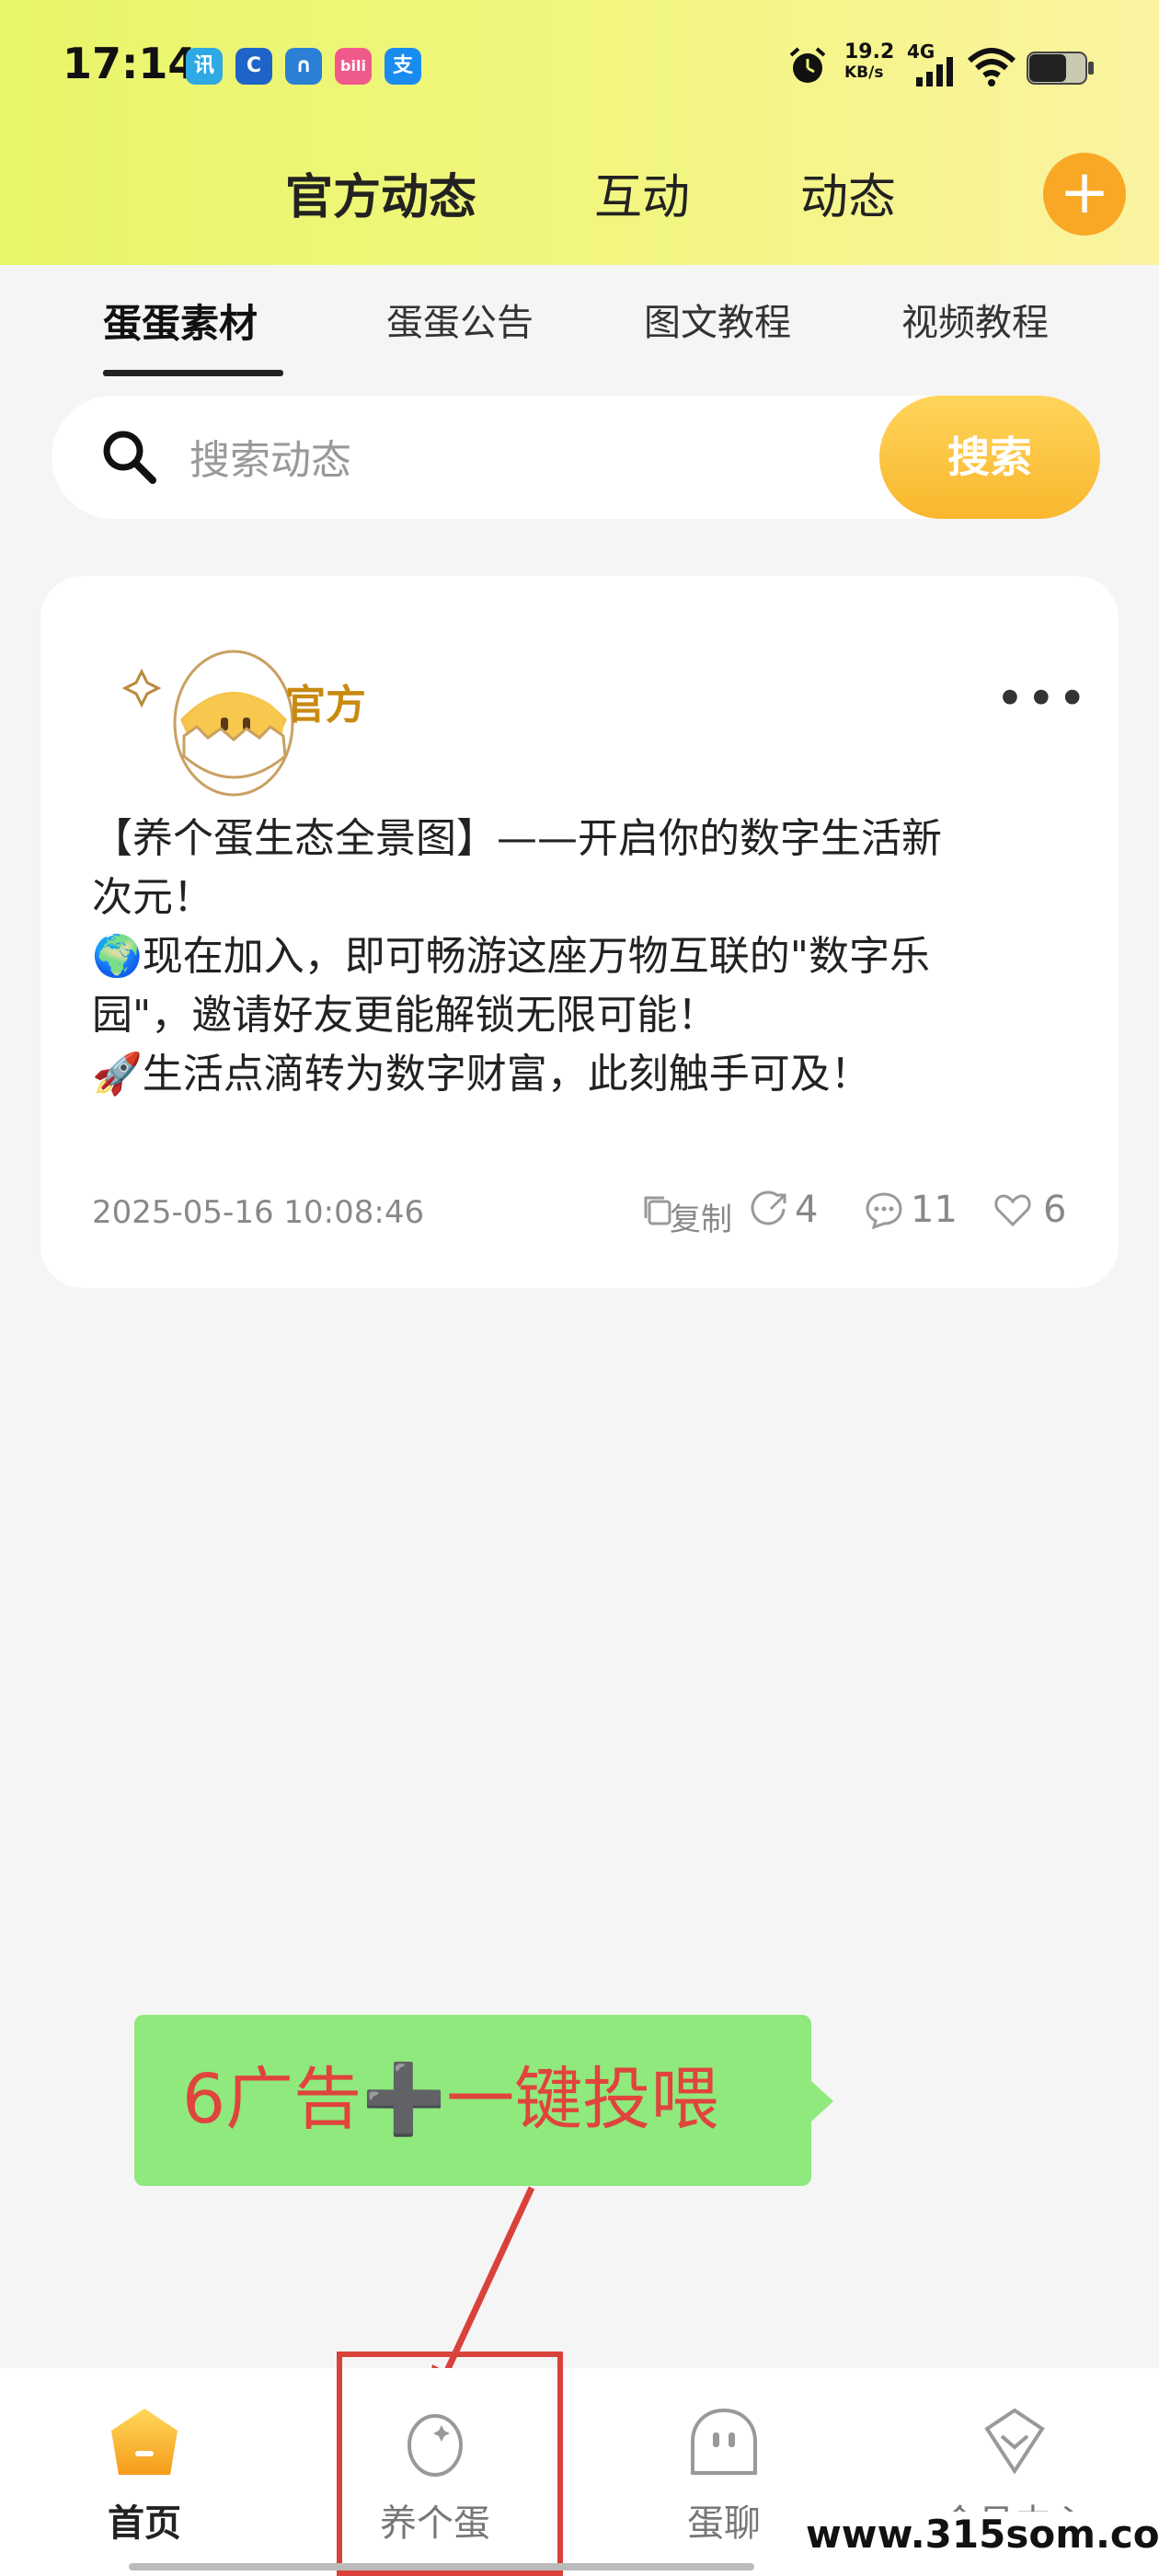  I want to click on tab-home: 首页, so click(144, 2472).